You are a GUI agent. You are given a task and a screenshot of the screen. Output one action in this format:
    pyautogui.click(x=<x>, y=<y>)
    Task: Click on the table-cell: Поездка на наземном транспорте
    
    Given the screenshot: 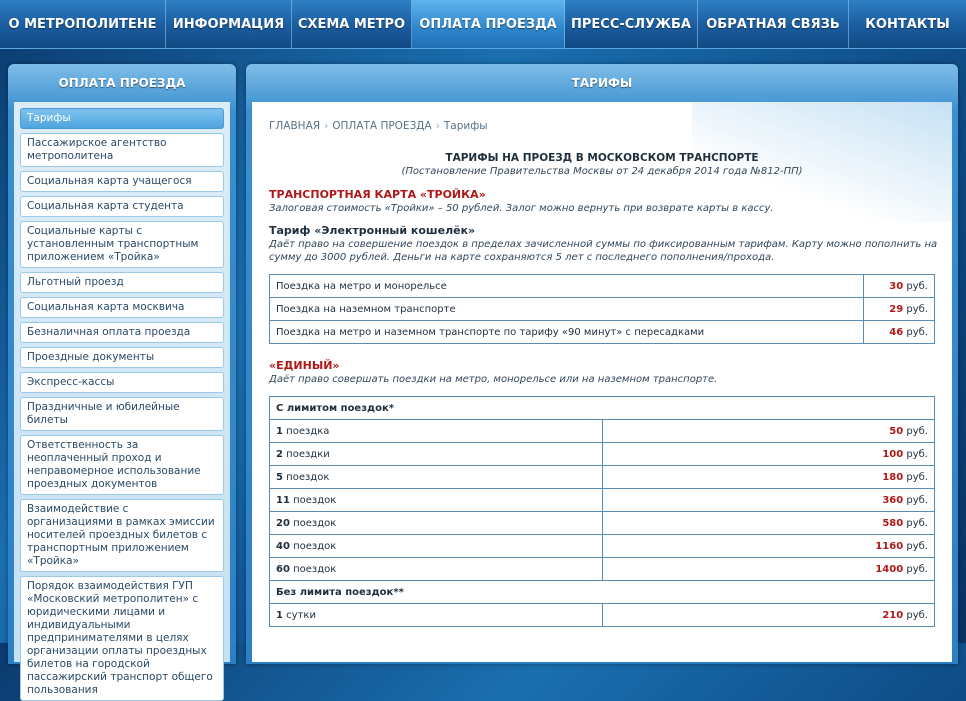 What is the action you would take?
    pyautogui.click(x=566, y=309)
    